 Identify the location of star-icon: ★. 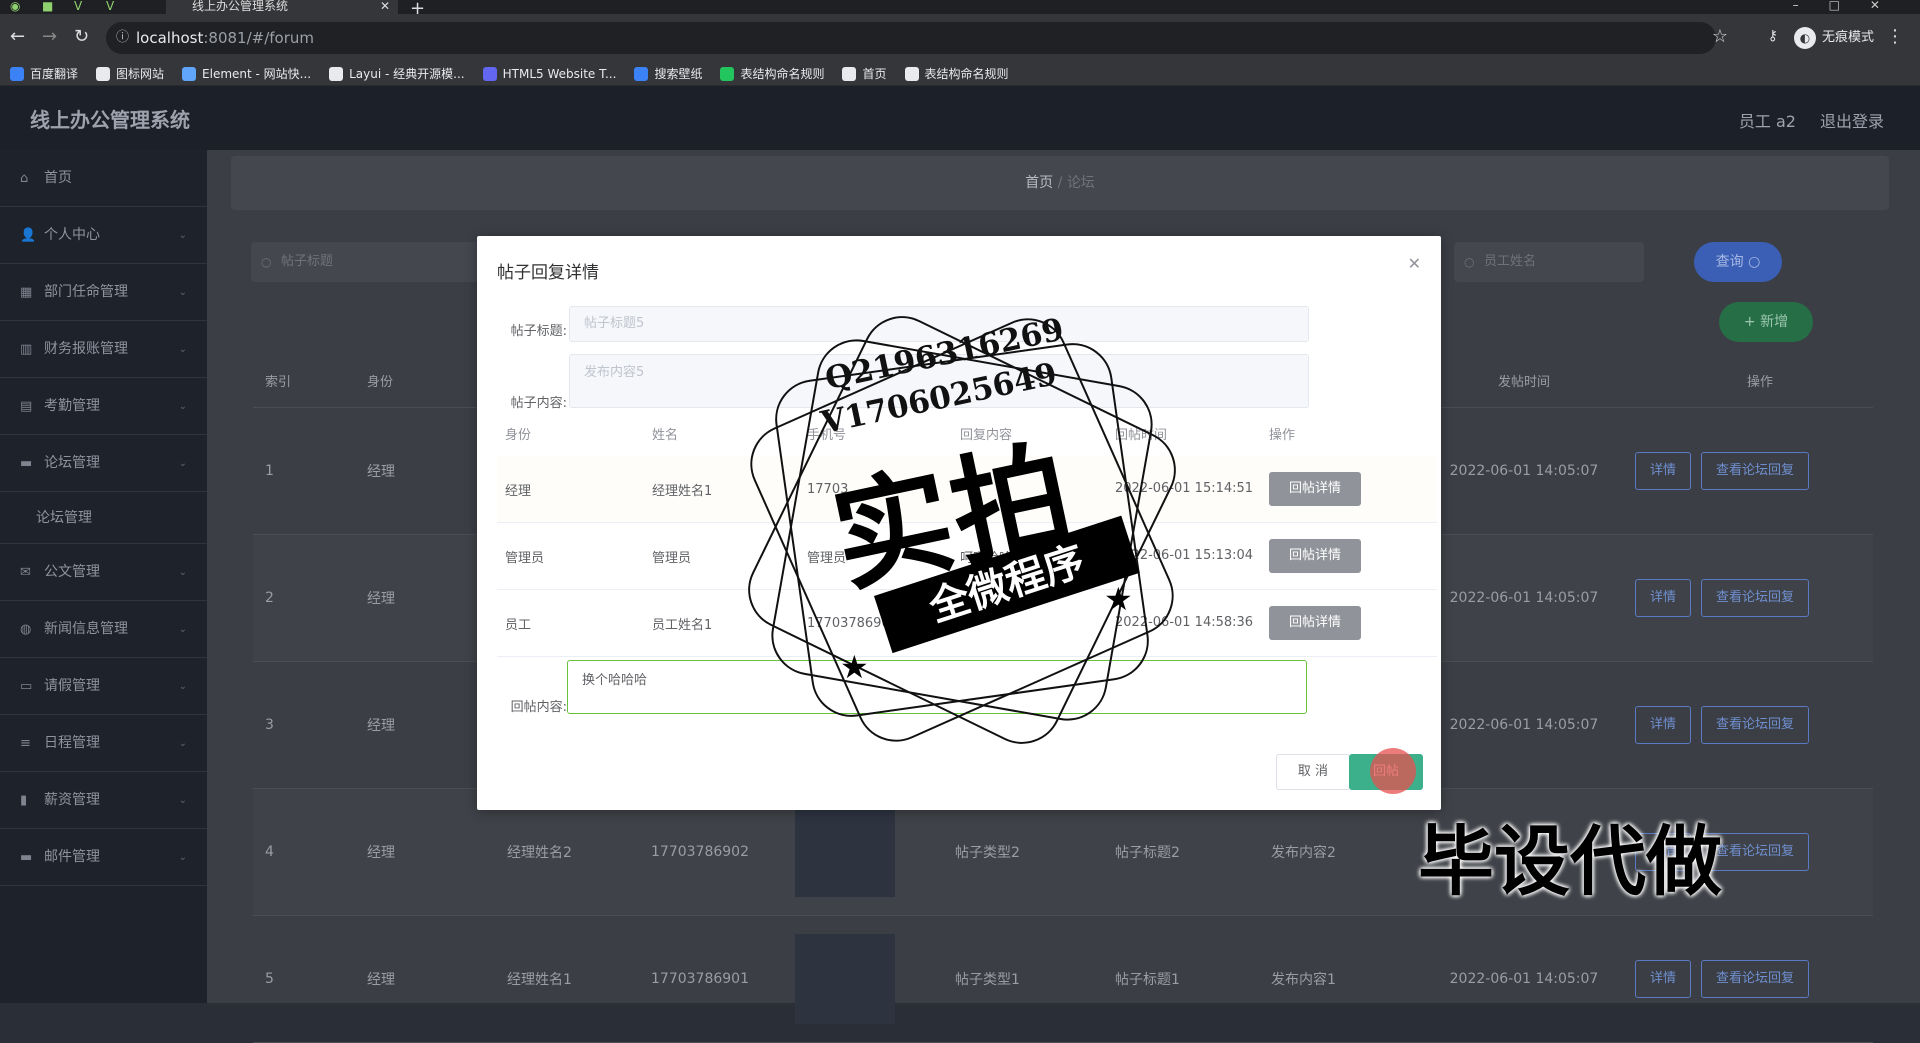
(854, 667).